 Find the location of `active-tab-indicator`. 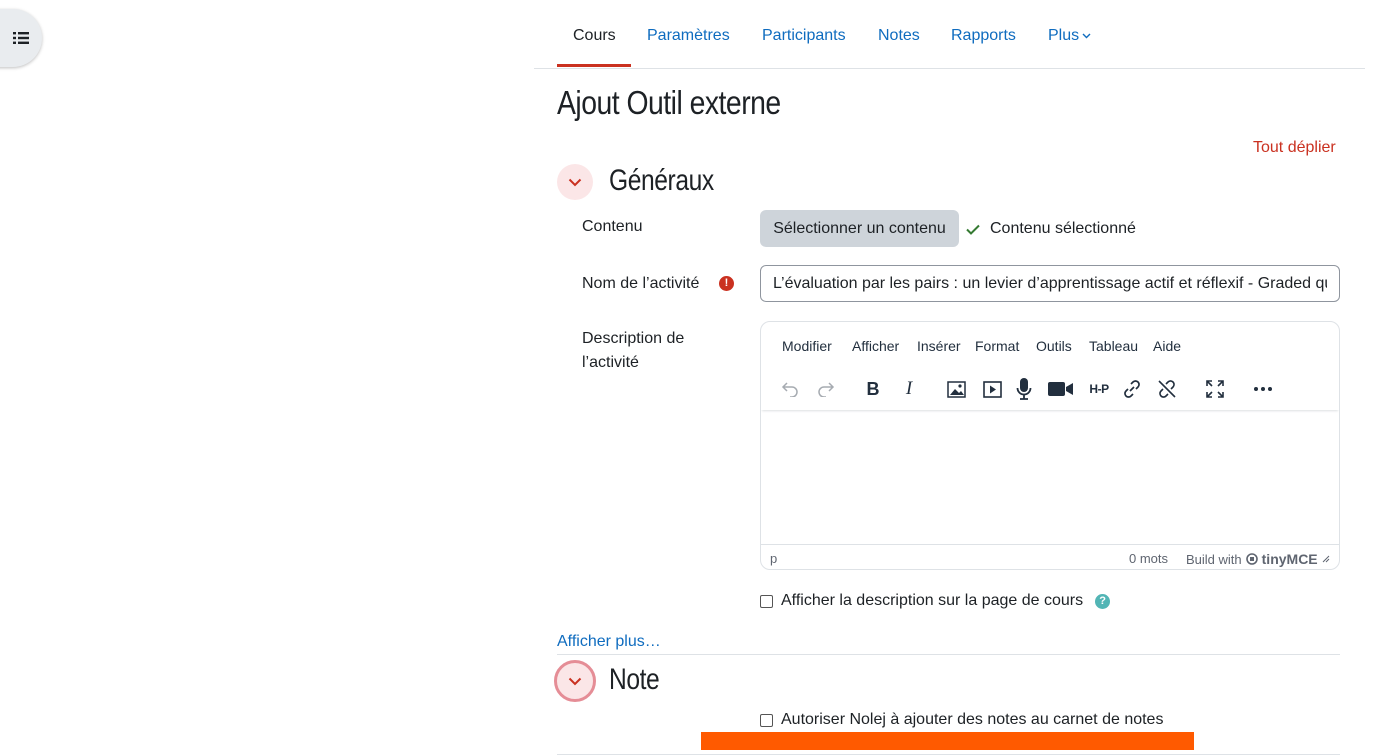

active-tab-indicator is located at coordinates (594, 65).